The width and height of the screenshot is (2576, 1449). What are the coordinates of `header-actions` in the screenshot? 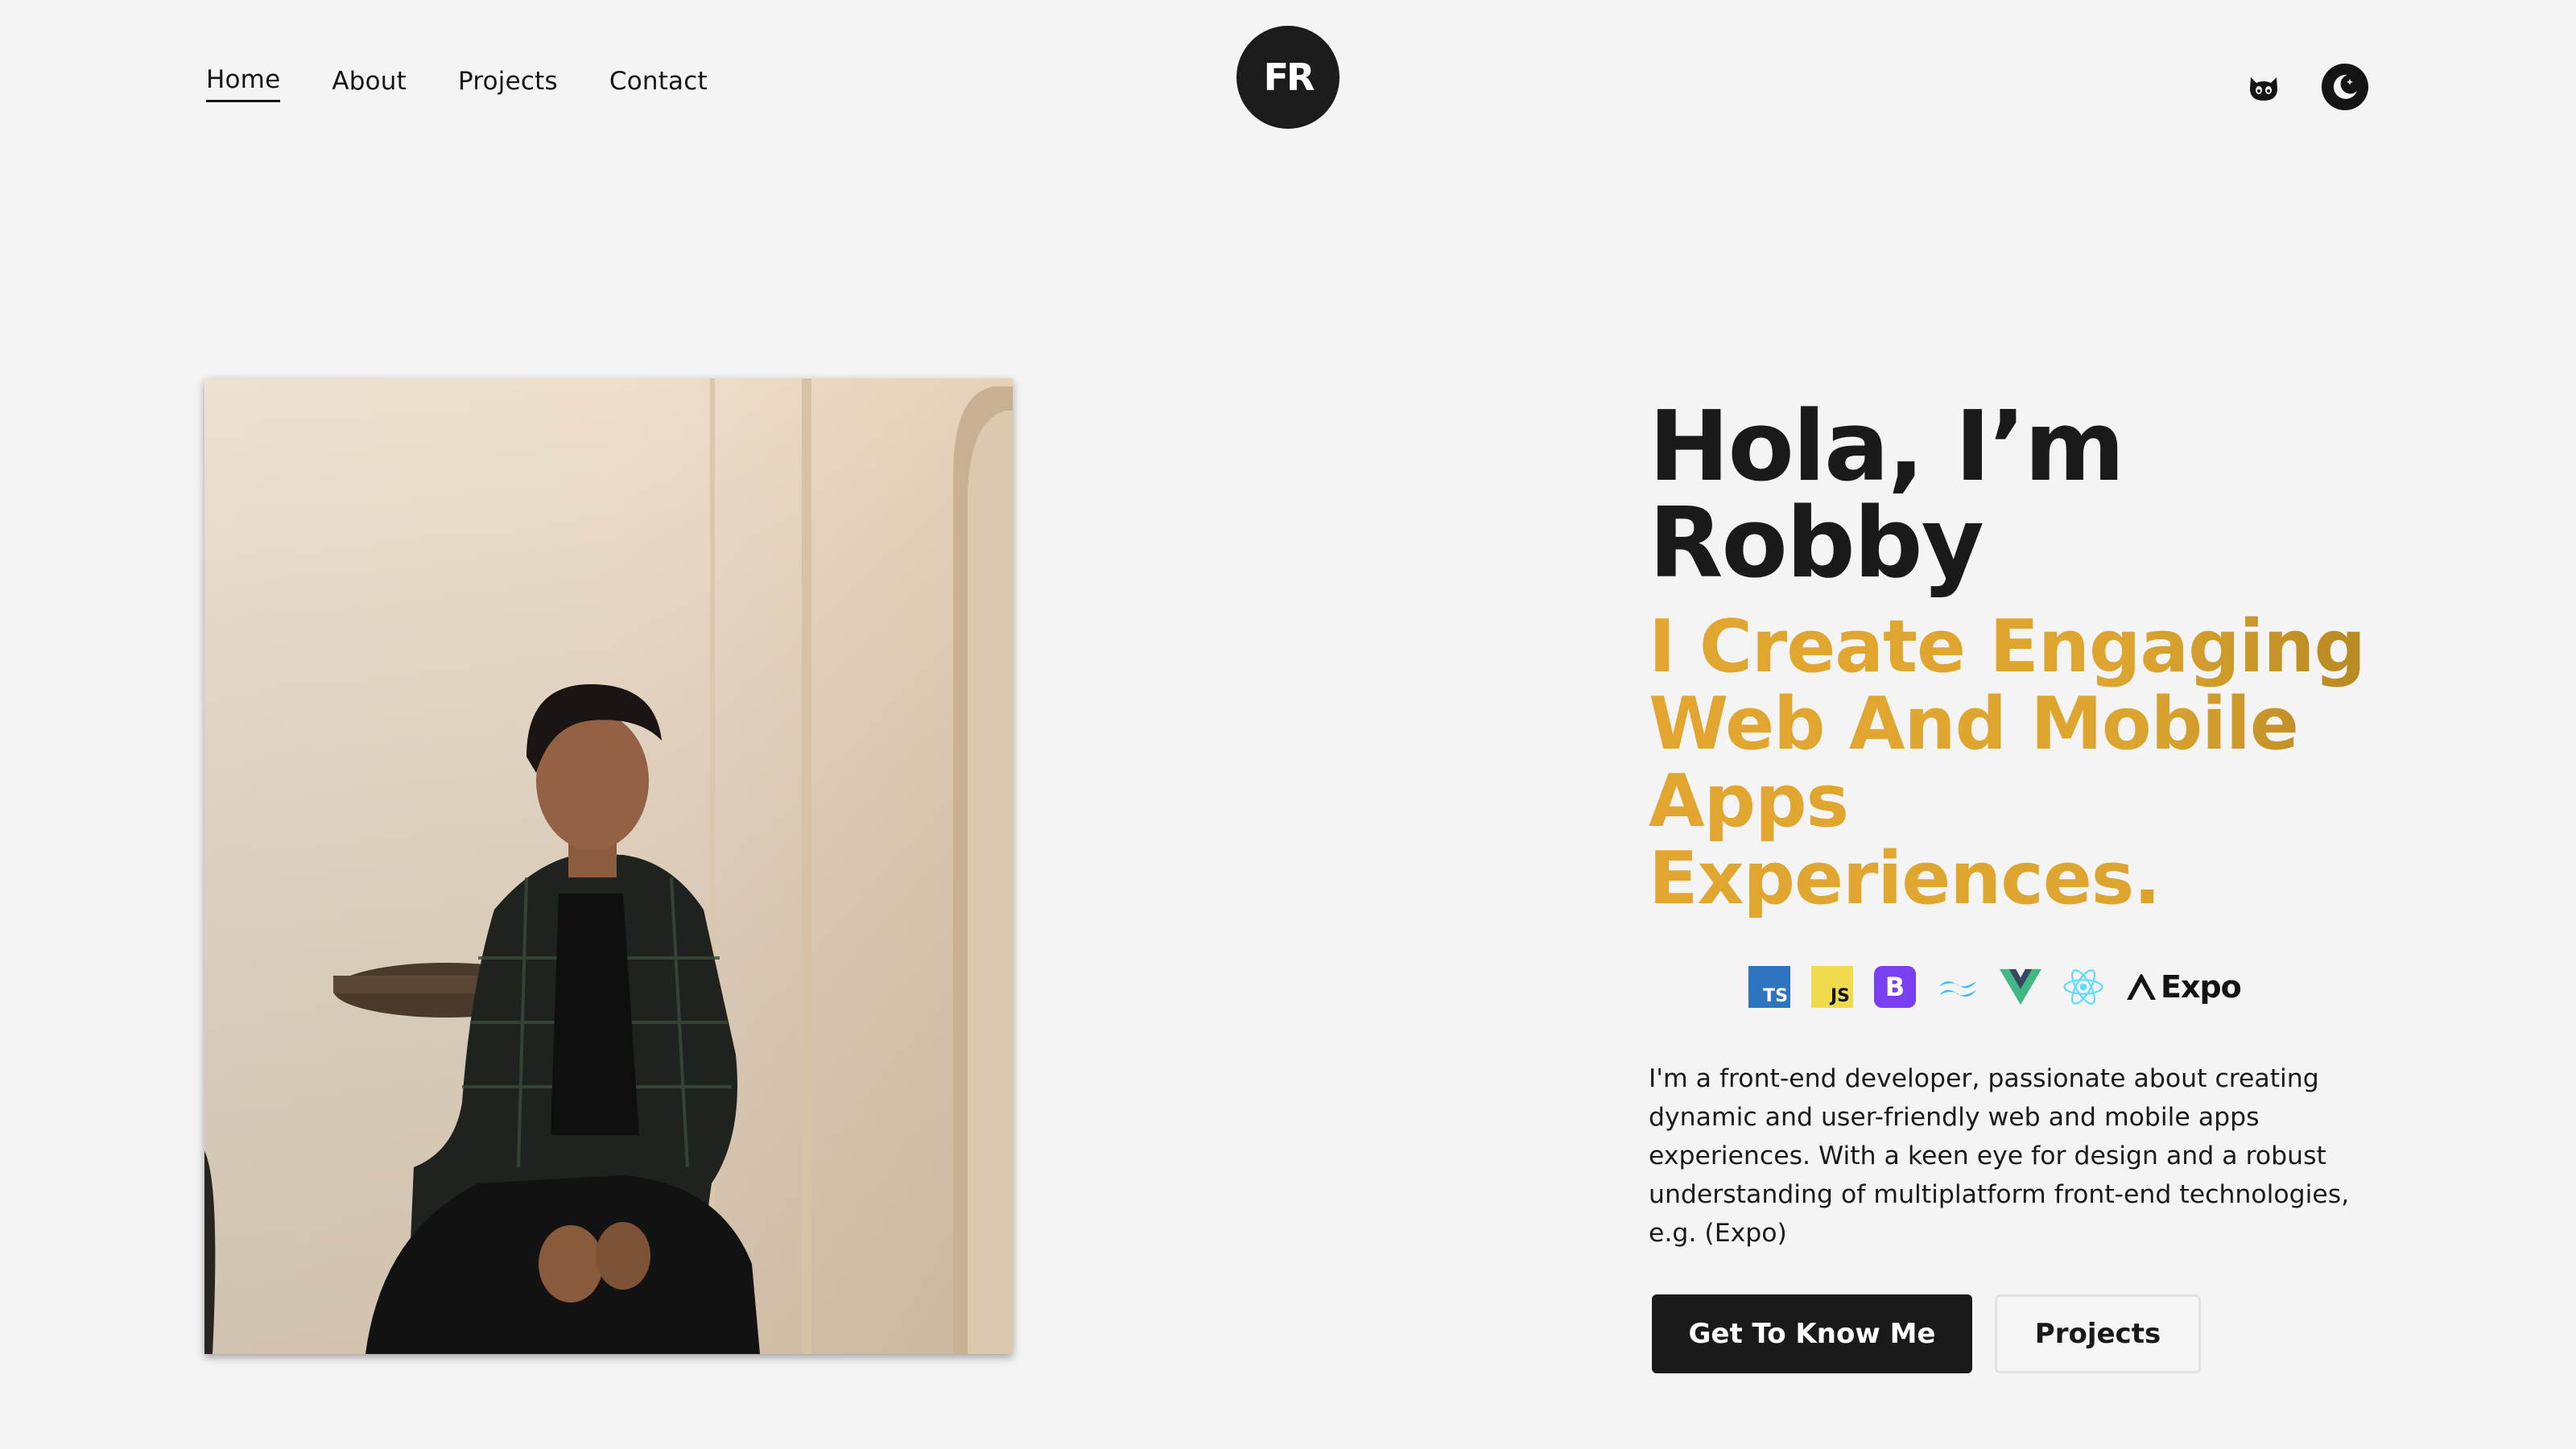 It's located at (2304, 87).